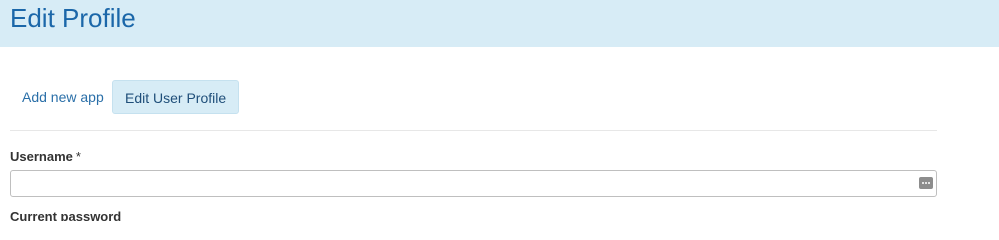 This screenshot has width=999, height=240. What do you see at coordinates (63, 97) in the screenshot?
I see `tab-add-new-app: Add new app` at bounding box center [63, 97].